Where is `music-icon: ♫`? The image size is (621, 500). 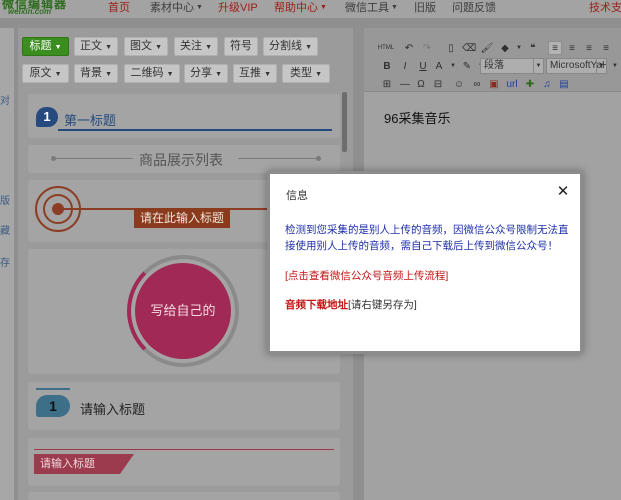 music-icon: ♫ is located at coordinates (547, 84).